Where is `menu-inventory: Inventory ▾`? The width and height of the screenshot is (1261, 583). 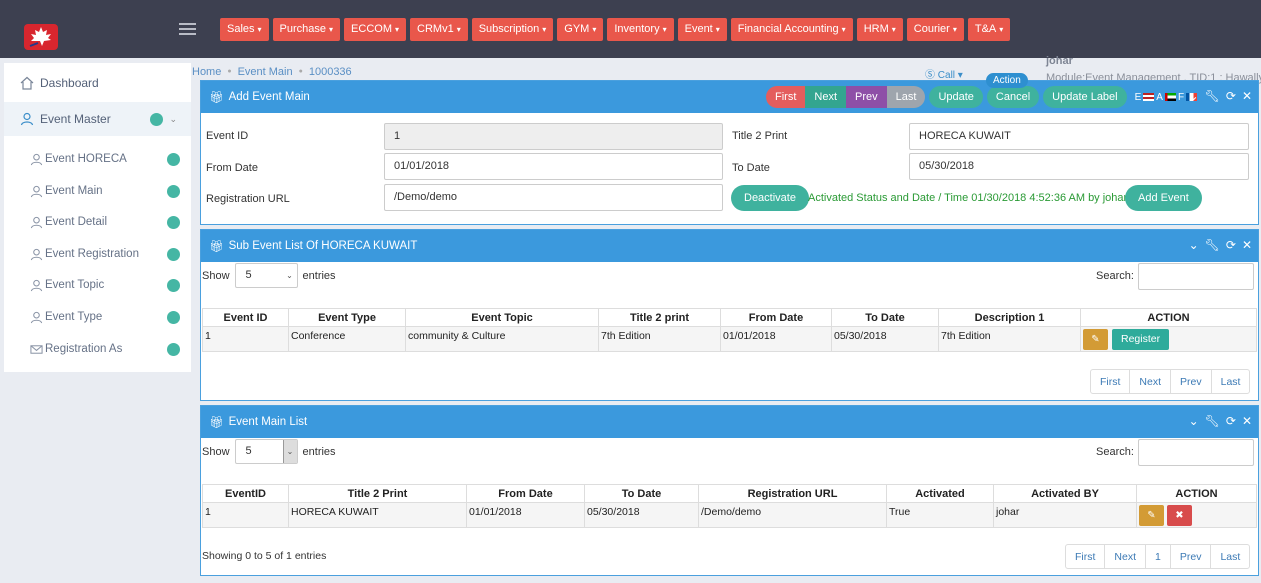 menu-inventory: Inventory ▾ is located at coordinates (640, 29).